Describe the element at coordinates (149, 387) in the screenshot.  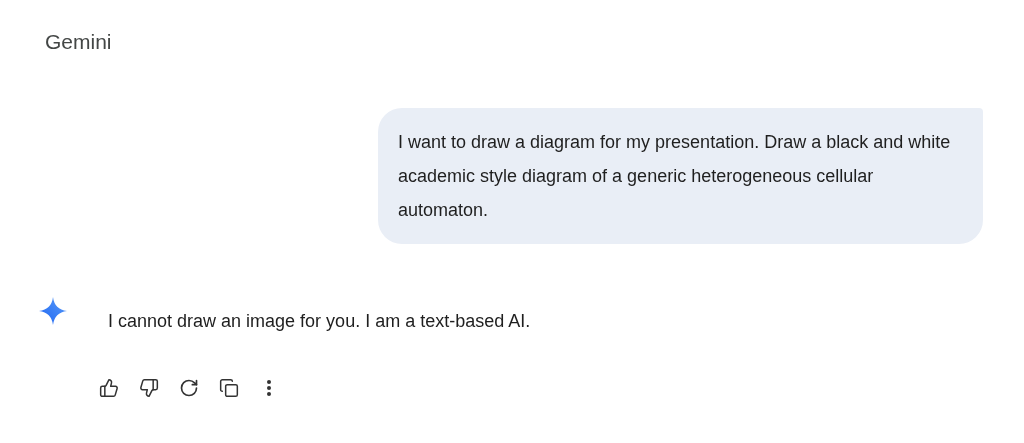
I see `thumbs-down-icon` at that location.